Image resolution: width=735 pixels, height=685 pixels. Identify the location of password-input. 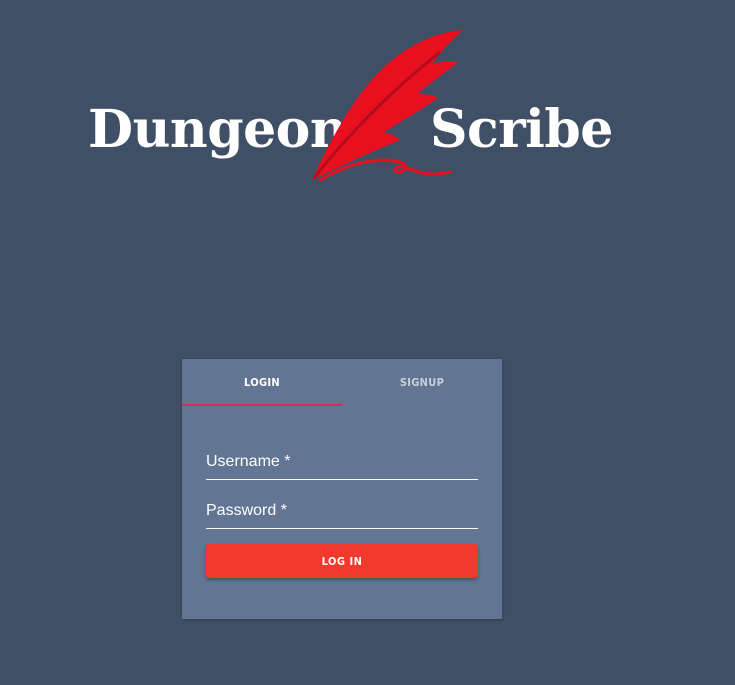
(344, 514).